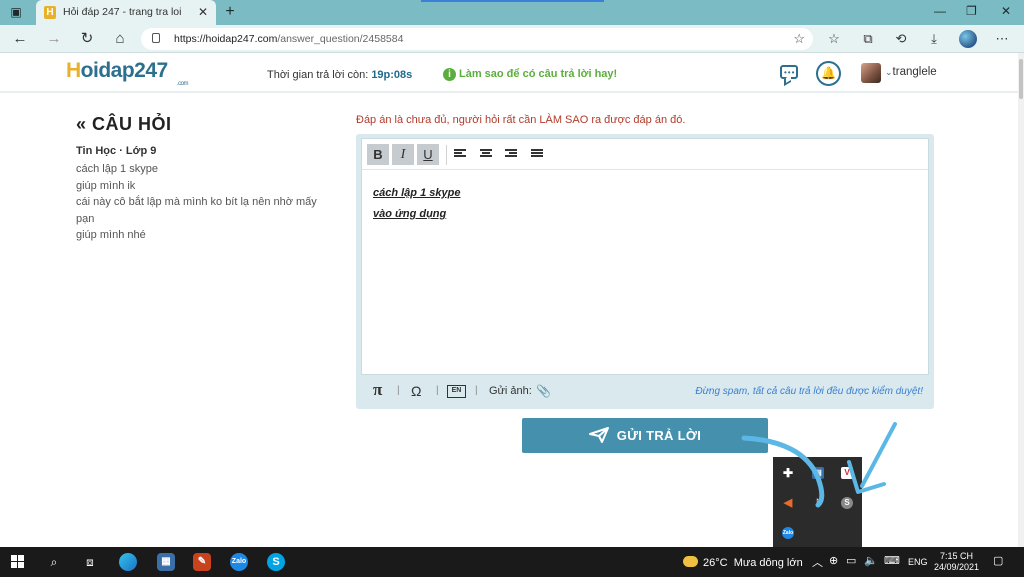 Image resolution: width=1024 pixels, height=577 pixels. I want to click on site-logo: Hoidap247 .com, so click(127, 73).